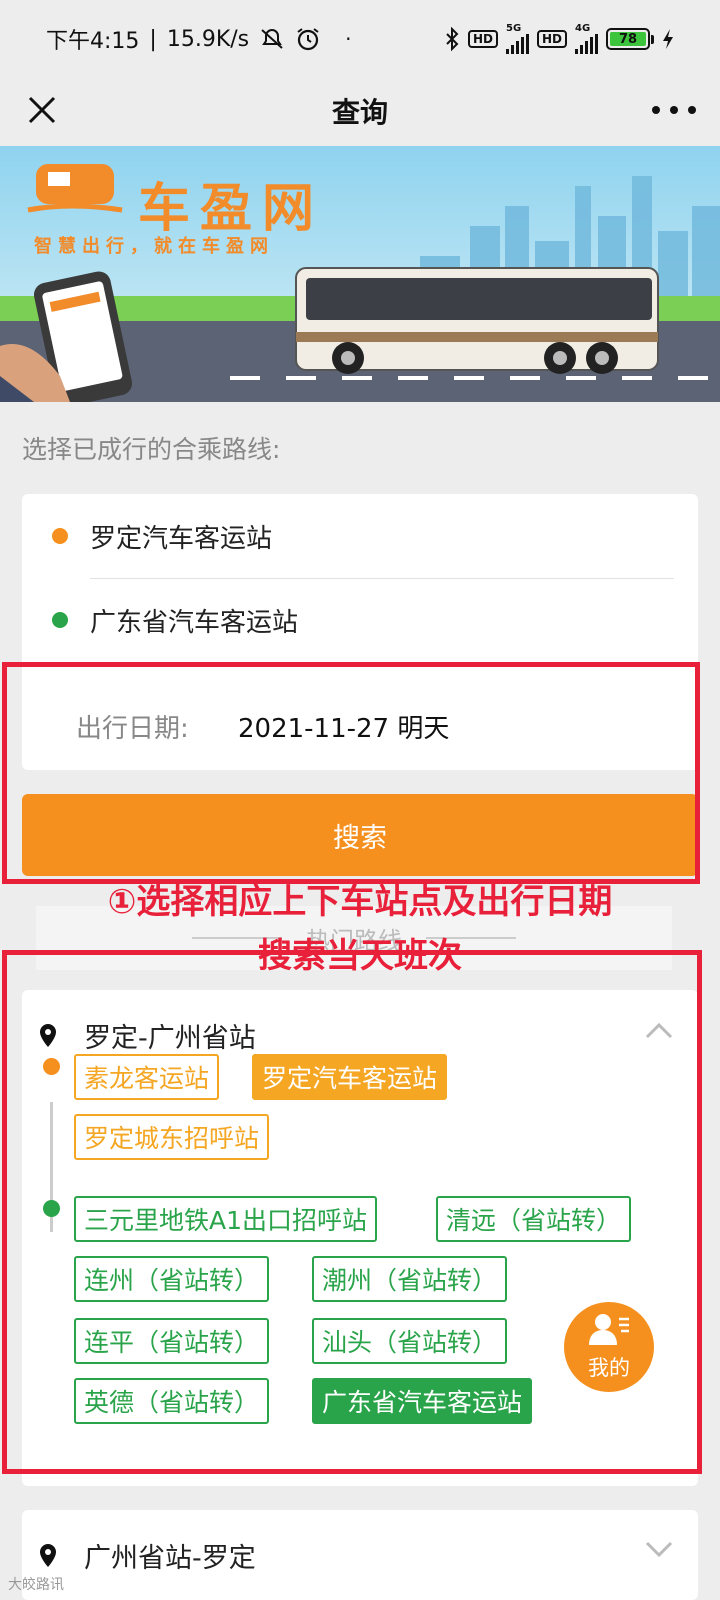 The width and height of the screenshot is (720, 1600). Describe the element at coordinates (422, 1401) in the screenshot. I see `alighting-stop-chip-selected: 广东省汽车客运站` at that location.